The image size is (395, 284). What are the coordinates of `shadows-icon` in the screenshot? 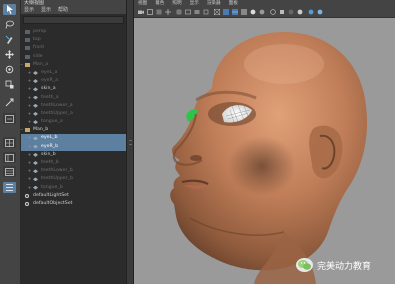 It's located at (262, 12).